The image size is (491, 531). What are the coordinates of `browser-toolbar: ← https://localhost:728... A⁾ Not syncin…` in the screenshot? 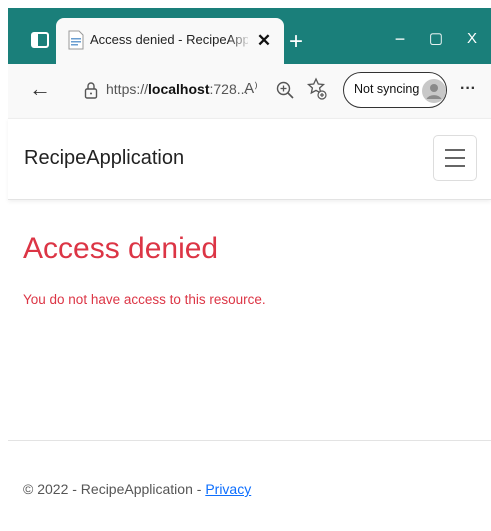 It's located at (249, 91).